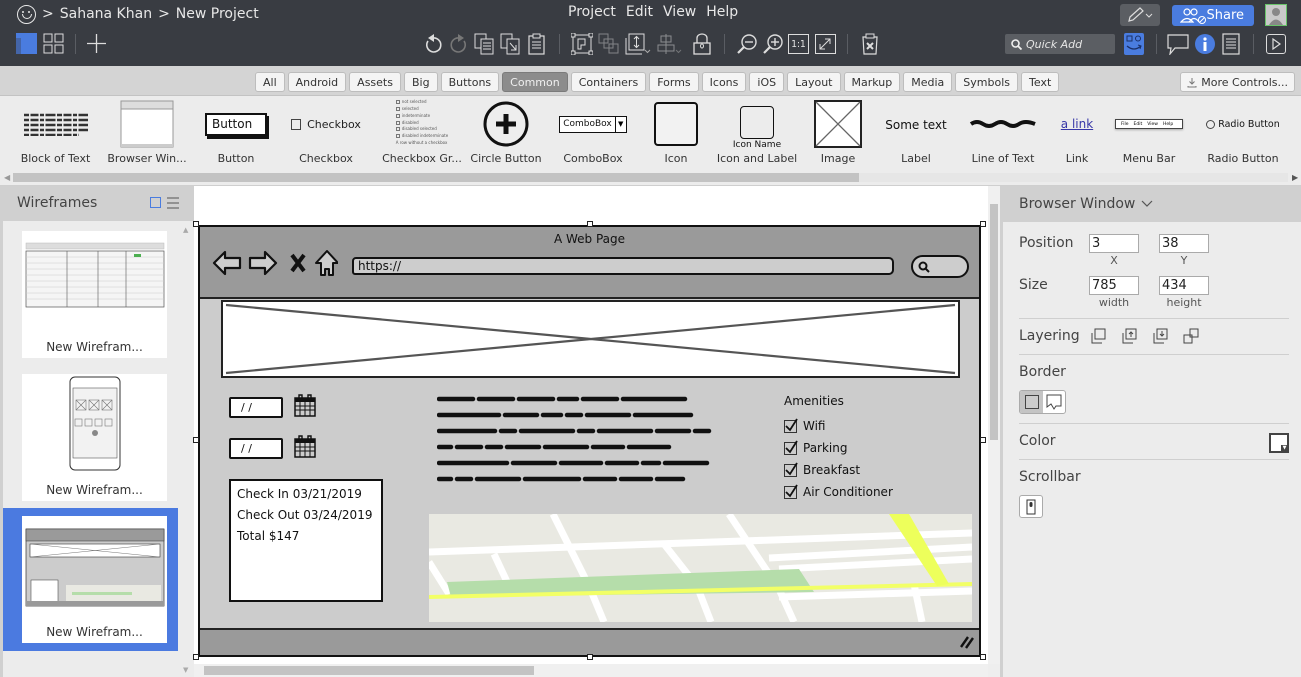 The width and height of the screenshot is (1301, 677). What do you see at coordinates (590, 339) in the screenshot?
I see `hero-image-placeholder` at bounding box center [590, 339].